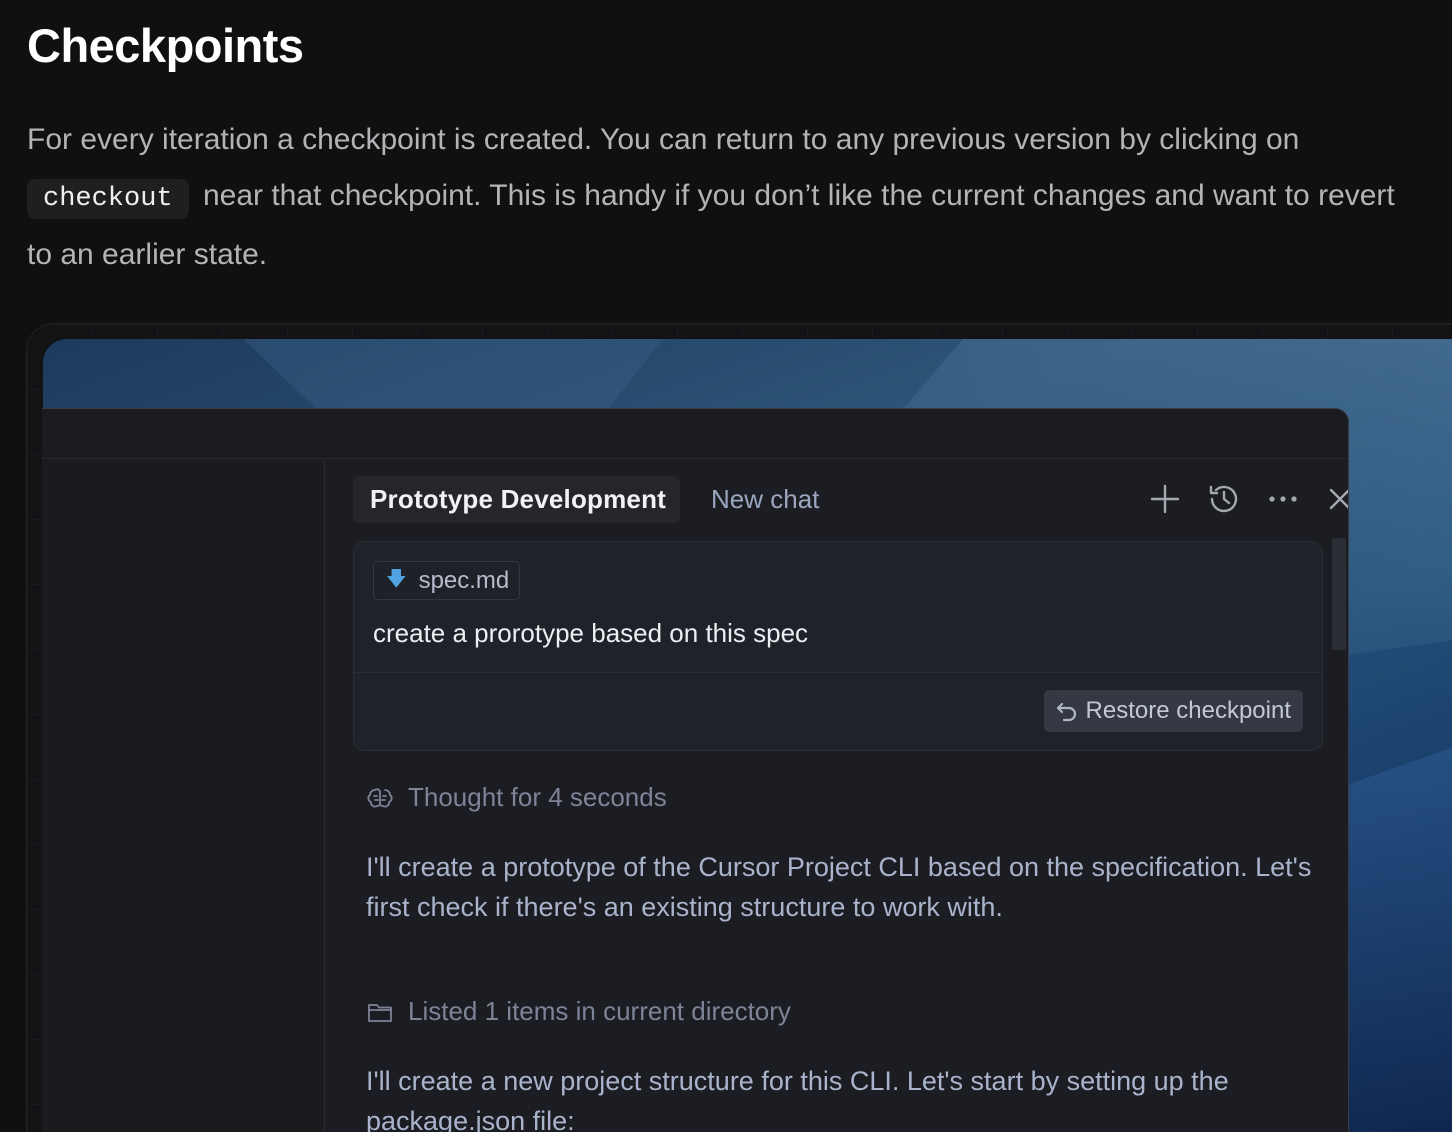 This screenshot has width=1452, height=1132. What do you see at coordinates (396, 578) in the screenshot?
I see `arrow-down-icon: 🡇` at bounding box center [396, 578].